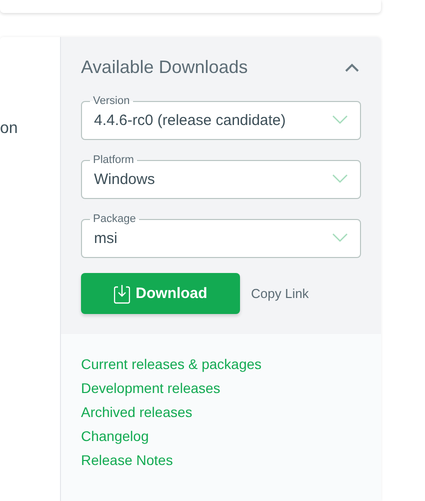  Describe the element at coordinates (115, 436) in the screenshot. I see `release-link: Changelog` at that location.